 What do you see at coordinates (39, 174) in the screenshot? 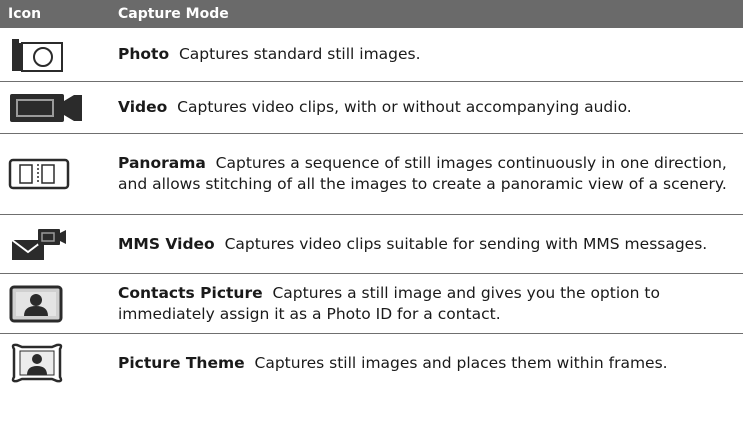
I see `panorama-icon` at bounding box center [39, 174].